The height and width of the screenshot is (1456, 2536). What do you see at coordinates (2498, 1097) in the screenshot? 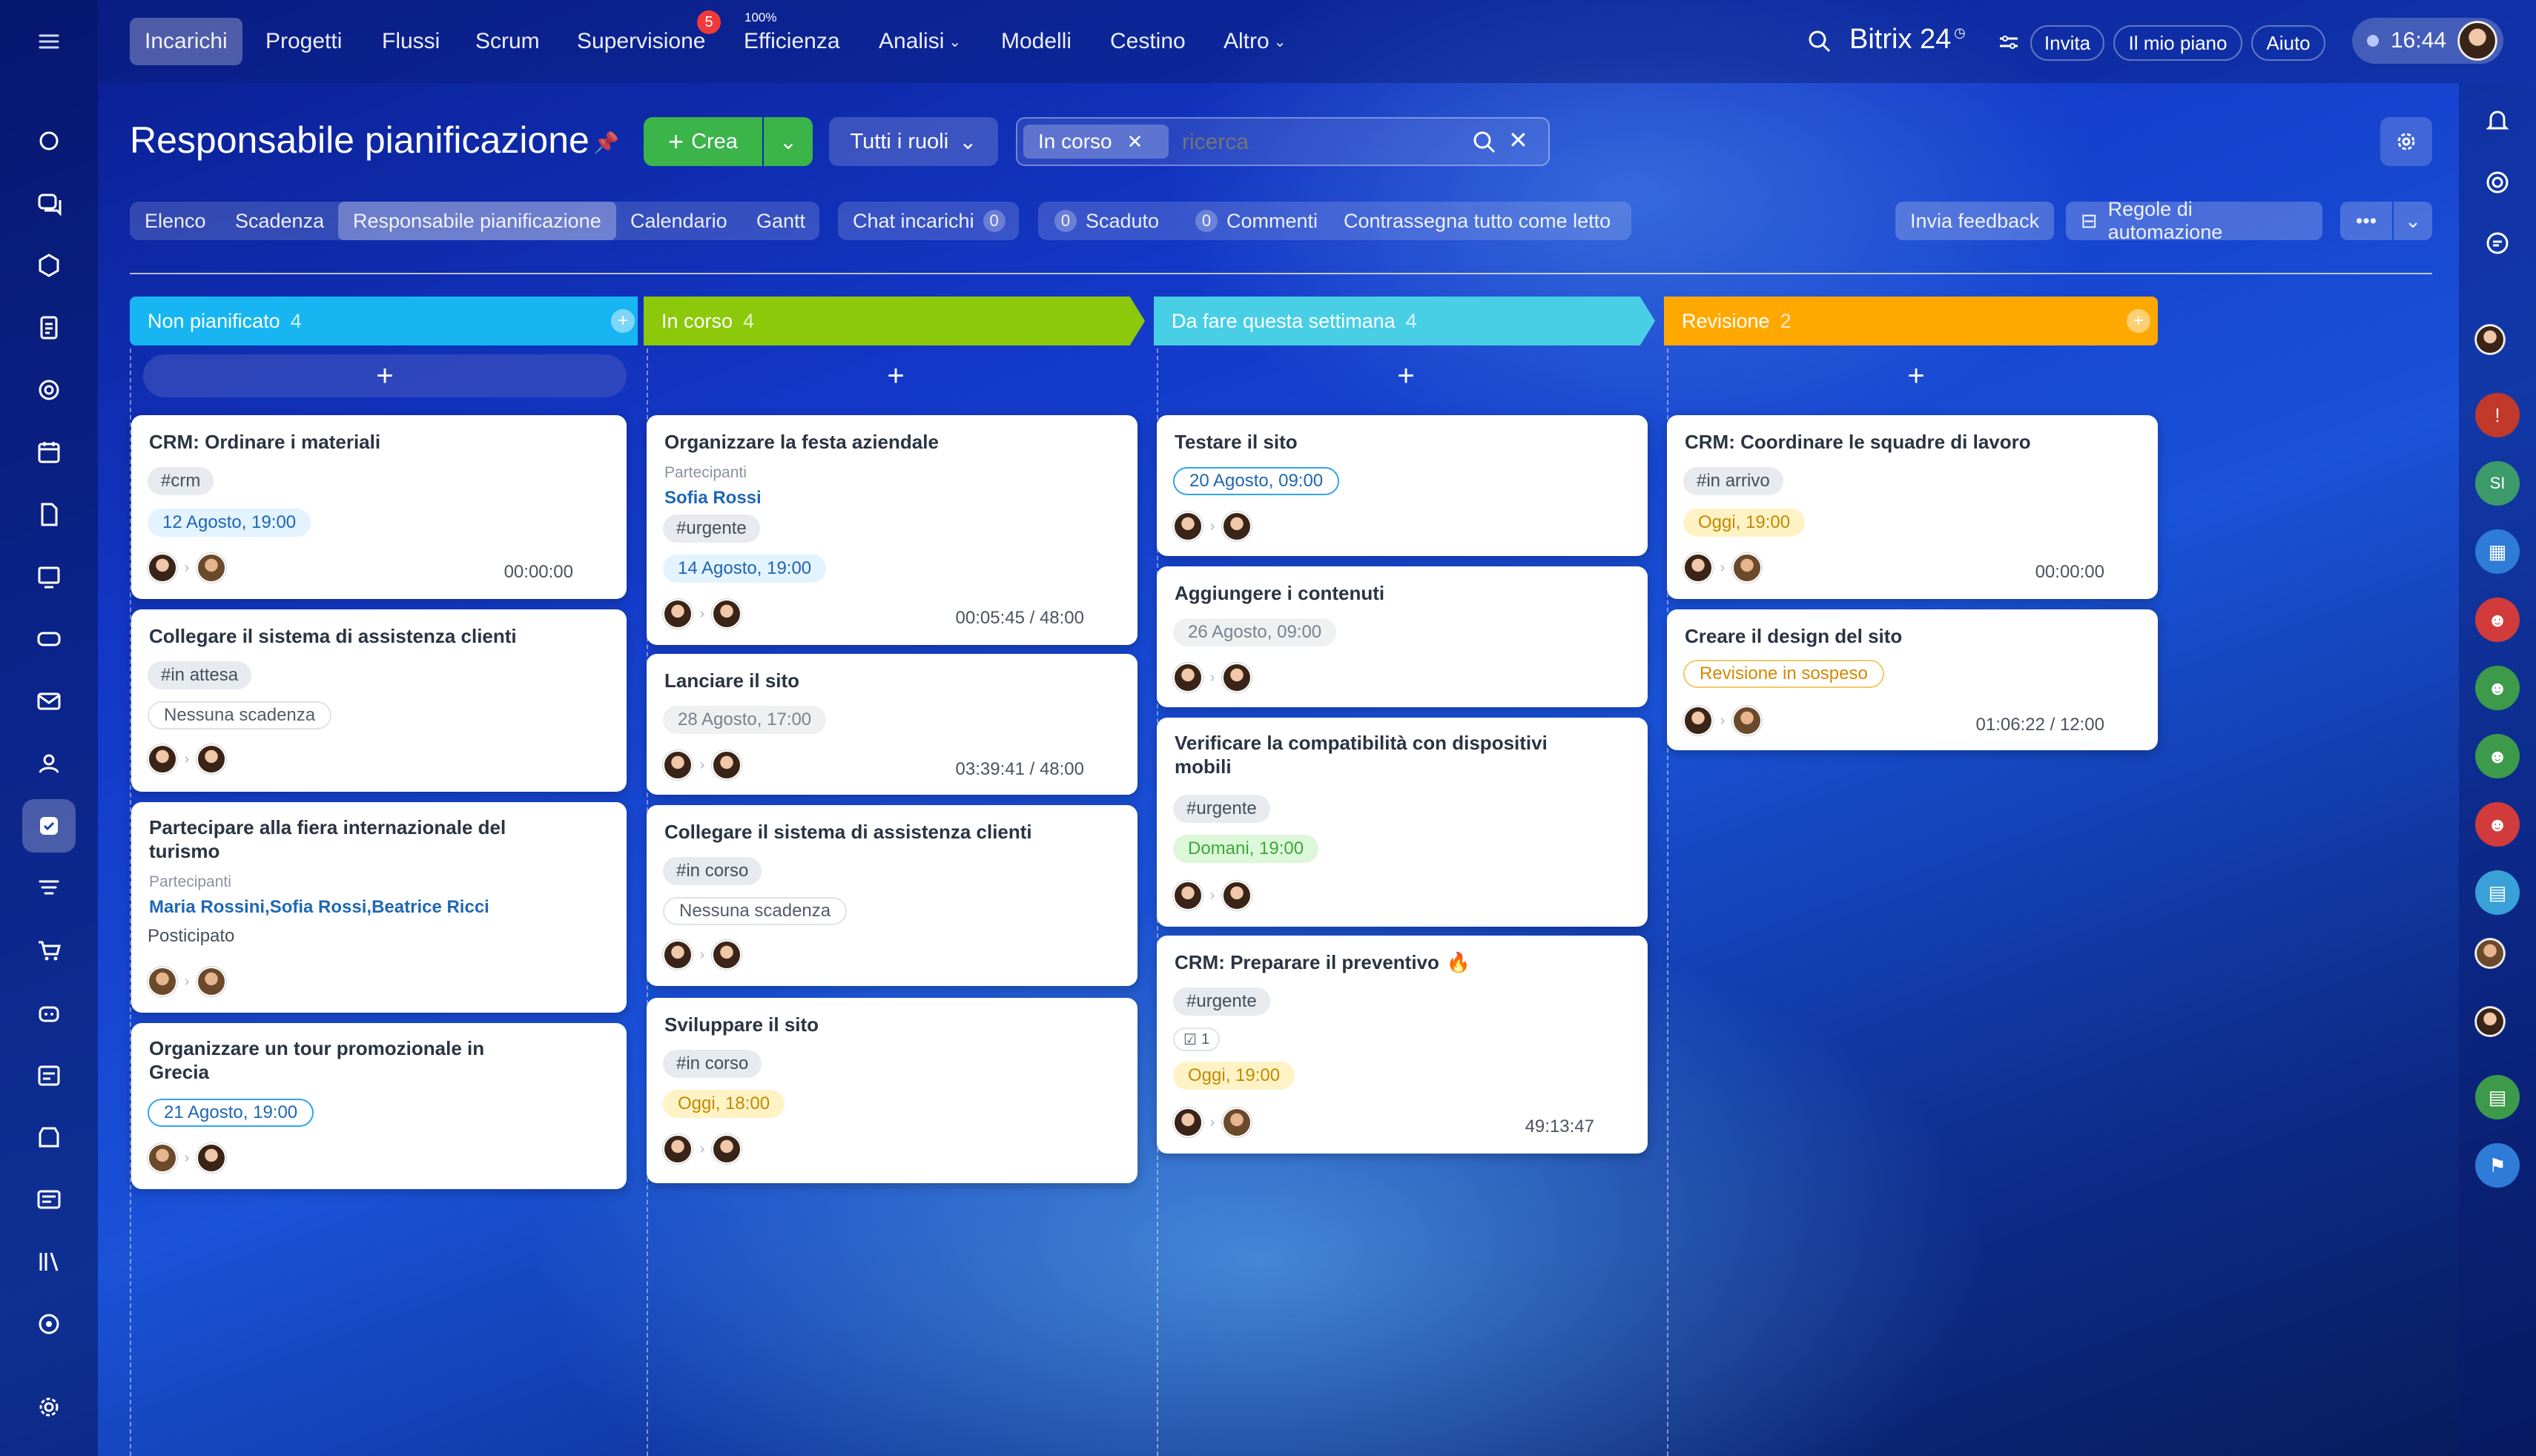
I see `notes-icon: ▤` at bounding box center [2498, 1097].